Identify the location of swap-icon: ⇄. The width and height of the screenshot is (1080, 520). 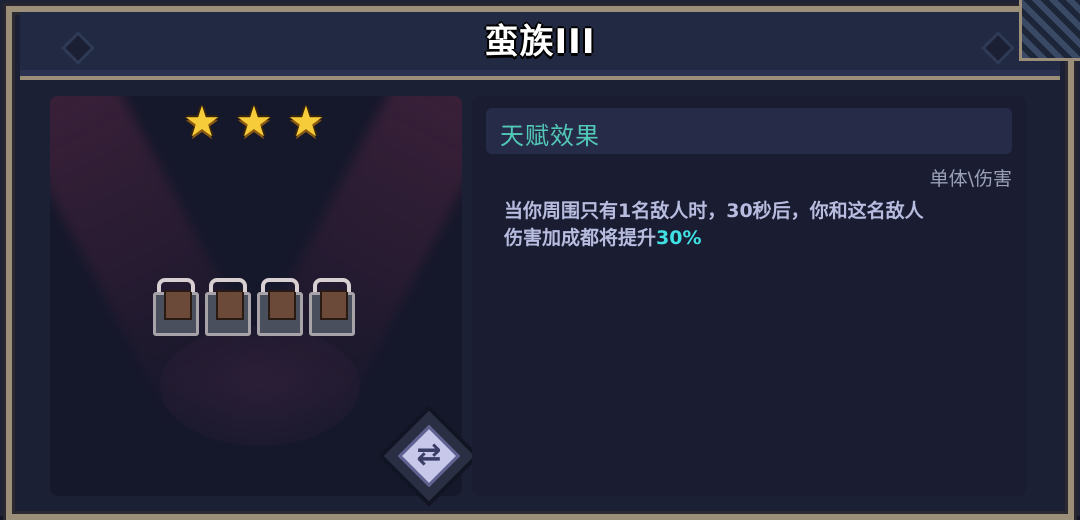
(429, 455).